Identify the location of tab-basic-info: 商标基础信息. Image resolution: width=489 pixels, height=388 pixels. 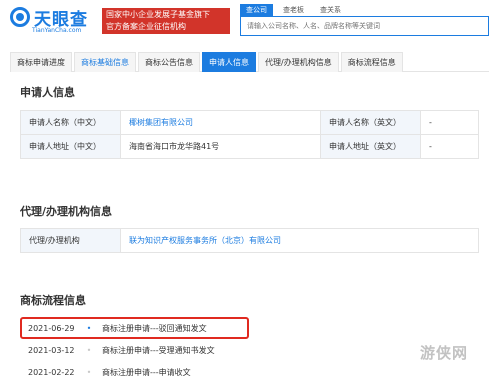
(105, 62).